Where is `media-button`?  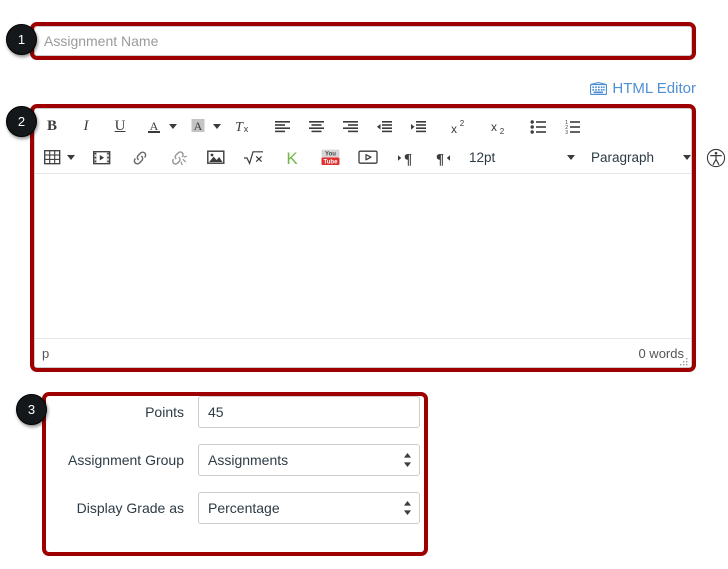
media-button is located at coordinates (102, 158).